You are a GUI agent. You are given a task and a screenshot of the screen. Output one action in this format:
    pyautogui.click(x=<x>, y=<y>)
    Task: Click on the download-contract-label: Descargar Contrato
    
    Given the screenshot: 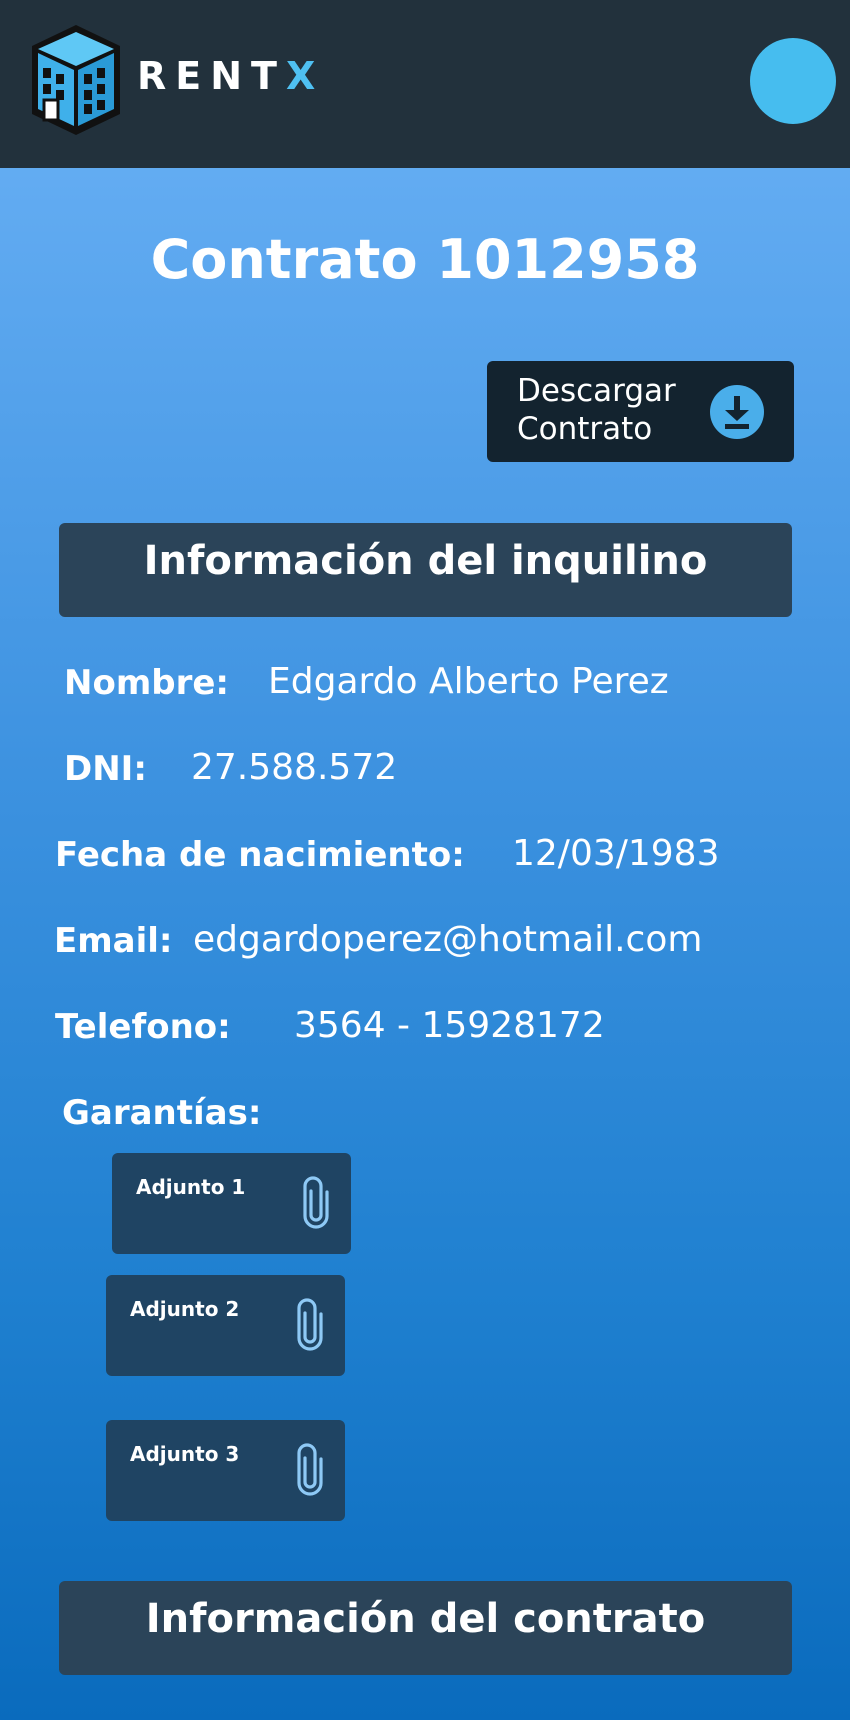 What is the action you would take?
    pyautogui.click(x=596, y=410)
    